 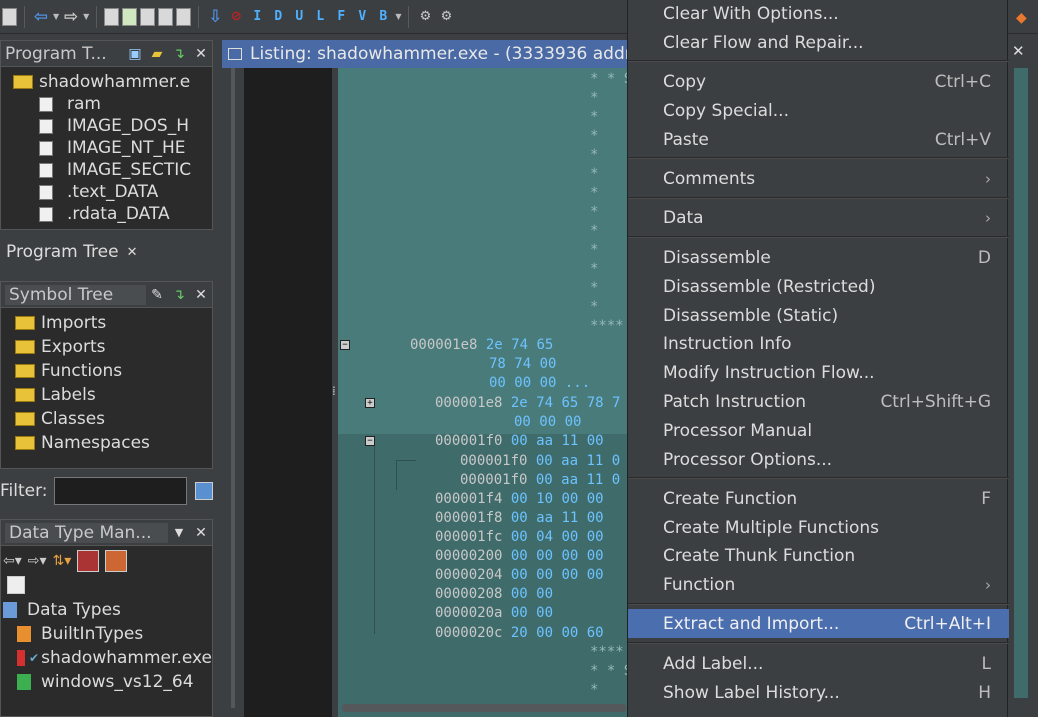 What do you see at coordinates (818, 555) in the screenshot?
I see `menu-item-create-thunk-function: Create Thunk Function` at bounding box center [818, 555].